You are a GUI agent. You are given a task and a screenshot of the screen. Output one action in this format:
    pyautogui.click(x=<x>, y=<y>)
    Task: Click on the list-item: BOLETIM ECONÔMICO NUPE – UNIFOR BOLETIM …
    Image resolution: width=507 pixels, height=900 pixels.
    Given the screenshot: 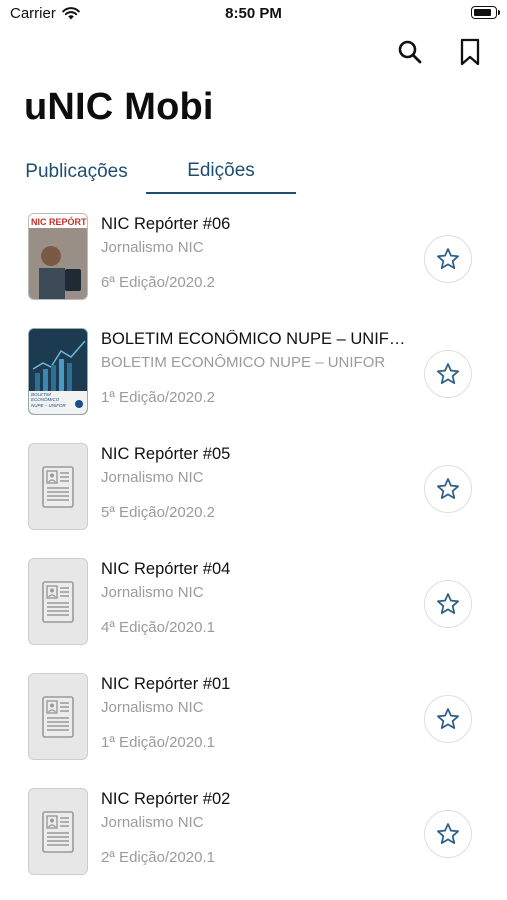 What is the action you would take?
    pyautogui.click(x=253, y=380)
    